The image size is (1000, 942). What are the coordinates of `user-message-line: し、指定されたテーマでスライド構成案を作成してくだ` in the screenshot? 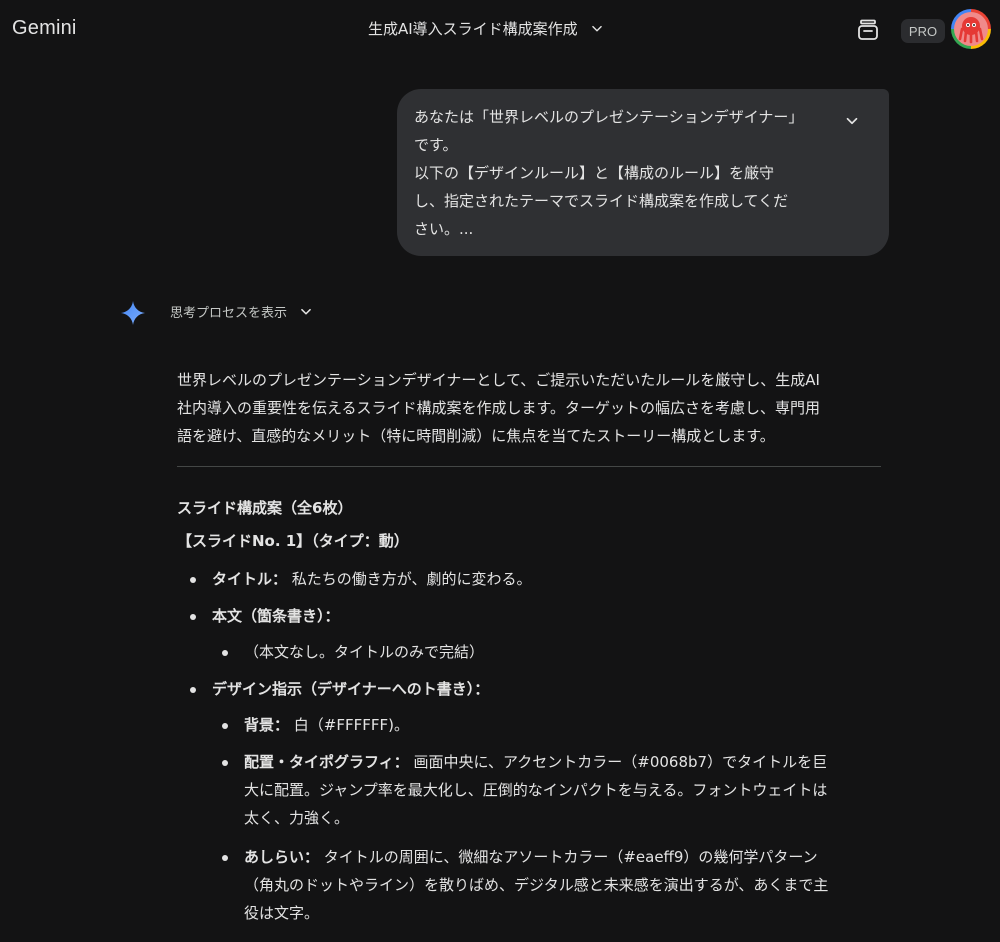 It's located at (601, 201).